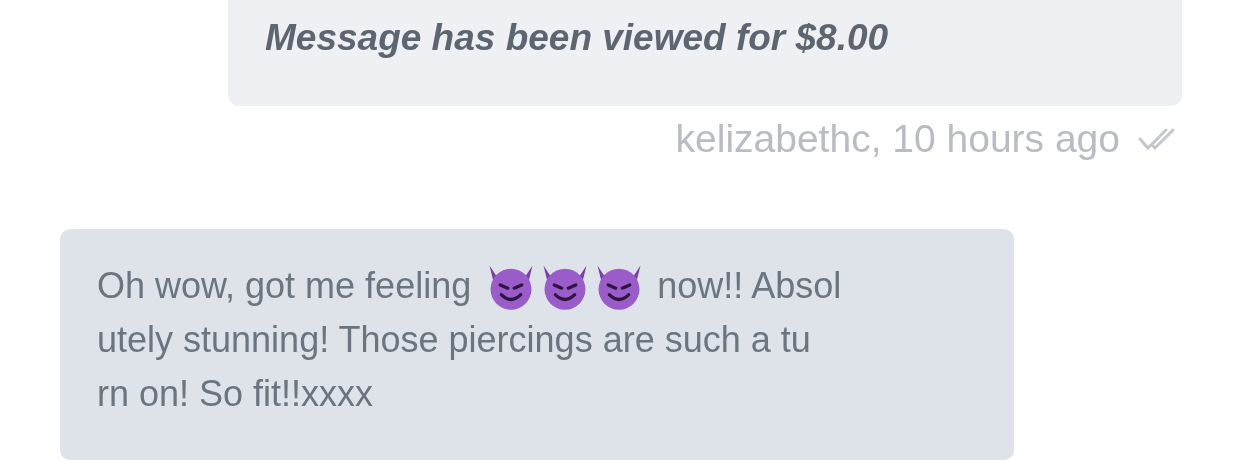 This screenshot has height=460, width=1242. Describe the element at coordinates (284, 286) in the screenshot. I see `message-text: Oh wow, got me feeling` at that location.